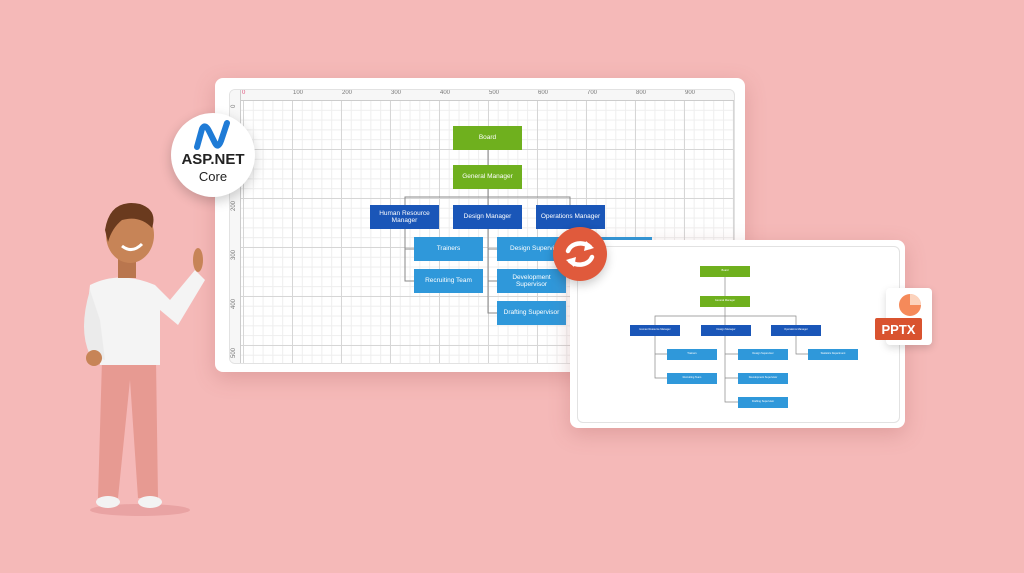 The image size is (1024, 573). I want to click on node-recruiting-team: Recruiting Team, so click(448, 281).